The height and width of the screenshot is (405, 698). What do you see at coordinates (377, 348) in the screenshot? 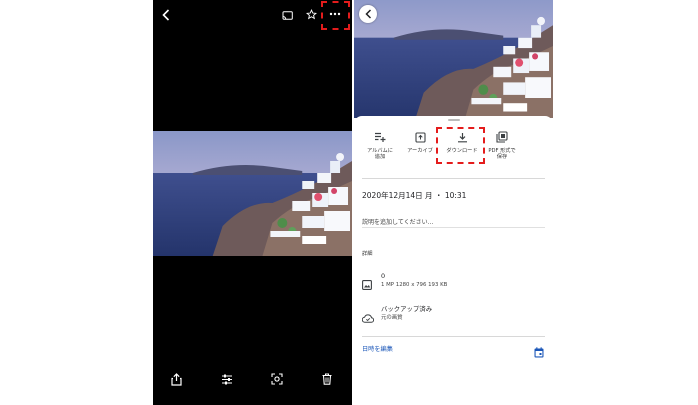
I see `edit-datetime-link: 日時を編集` at bounding box center [377, 348].